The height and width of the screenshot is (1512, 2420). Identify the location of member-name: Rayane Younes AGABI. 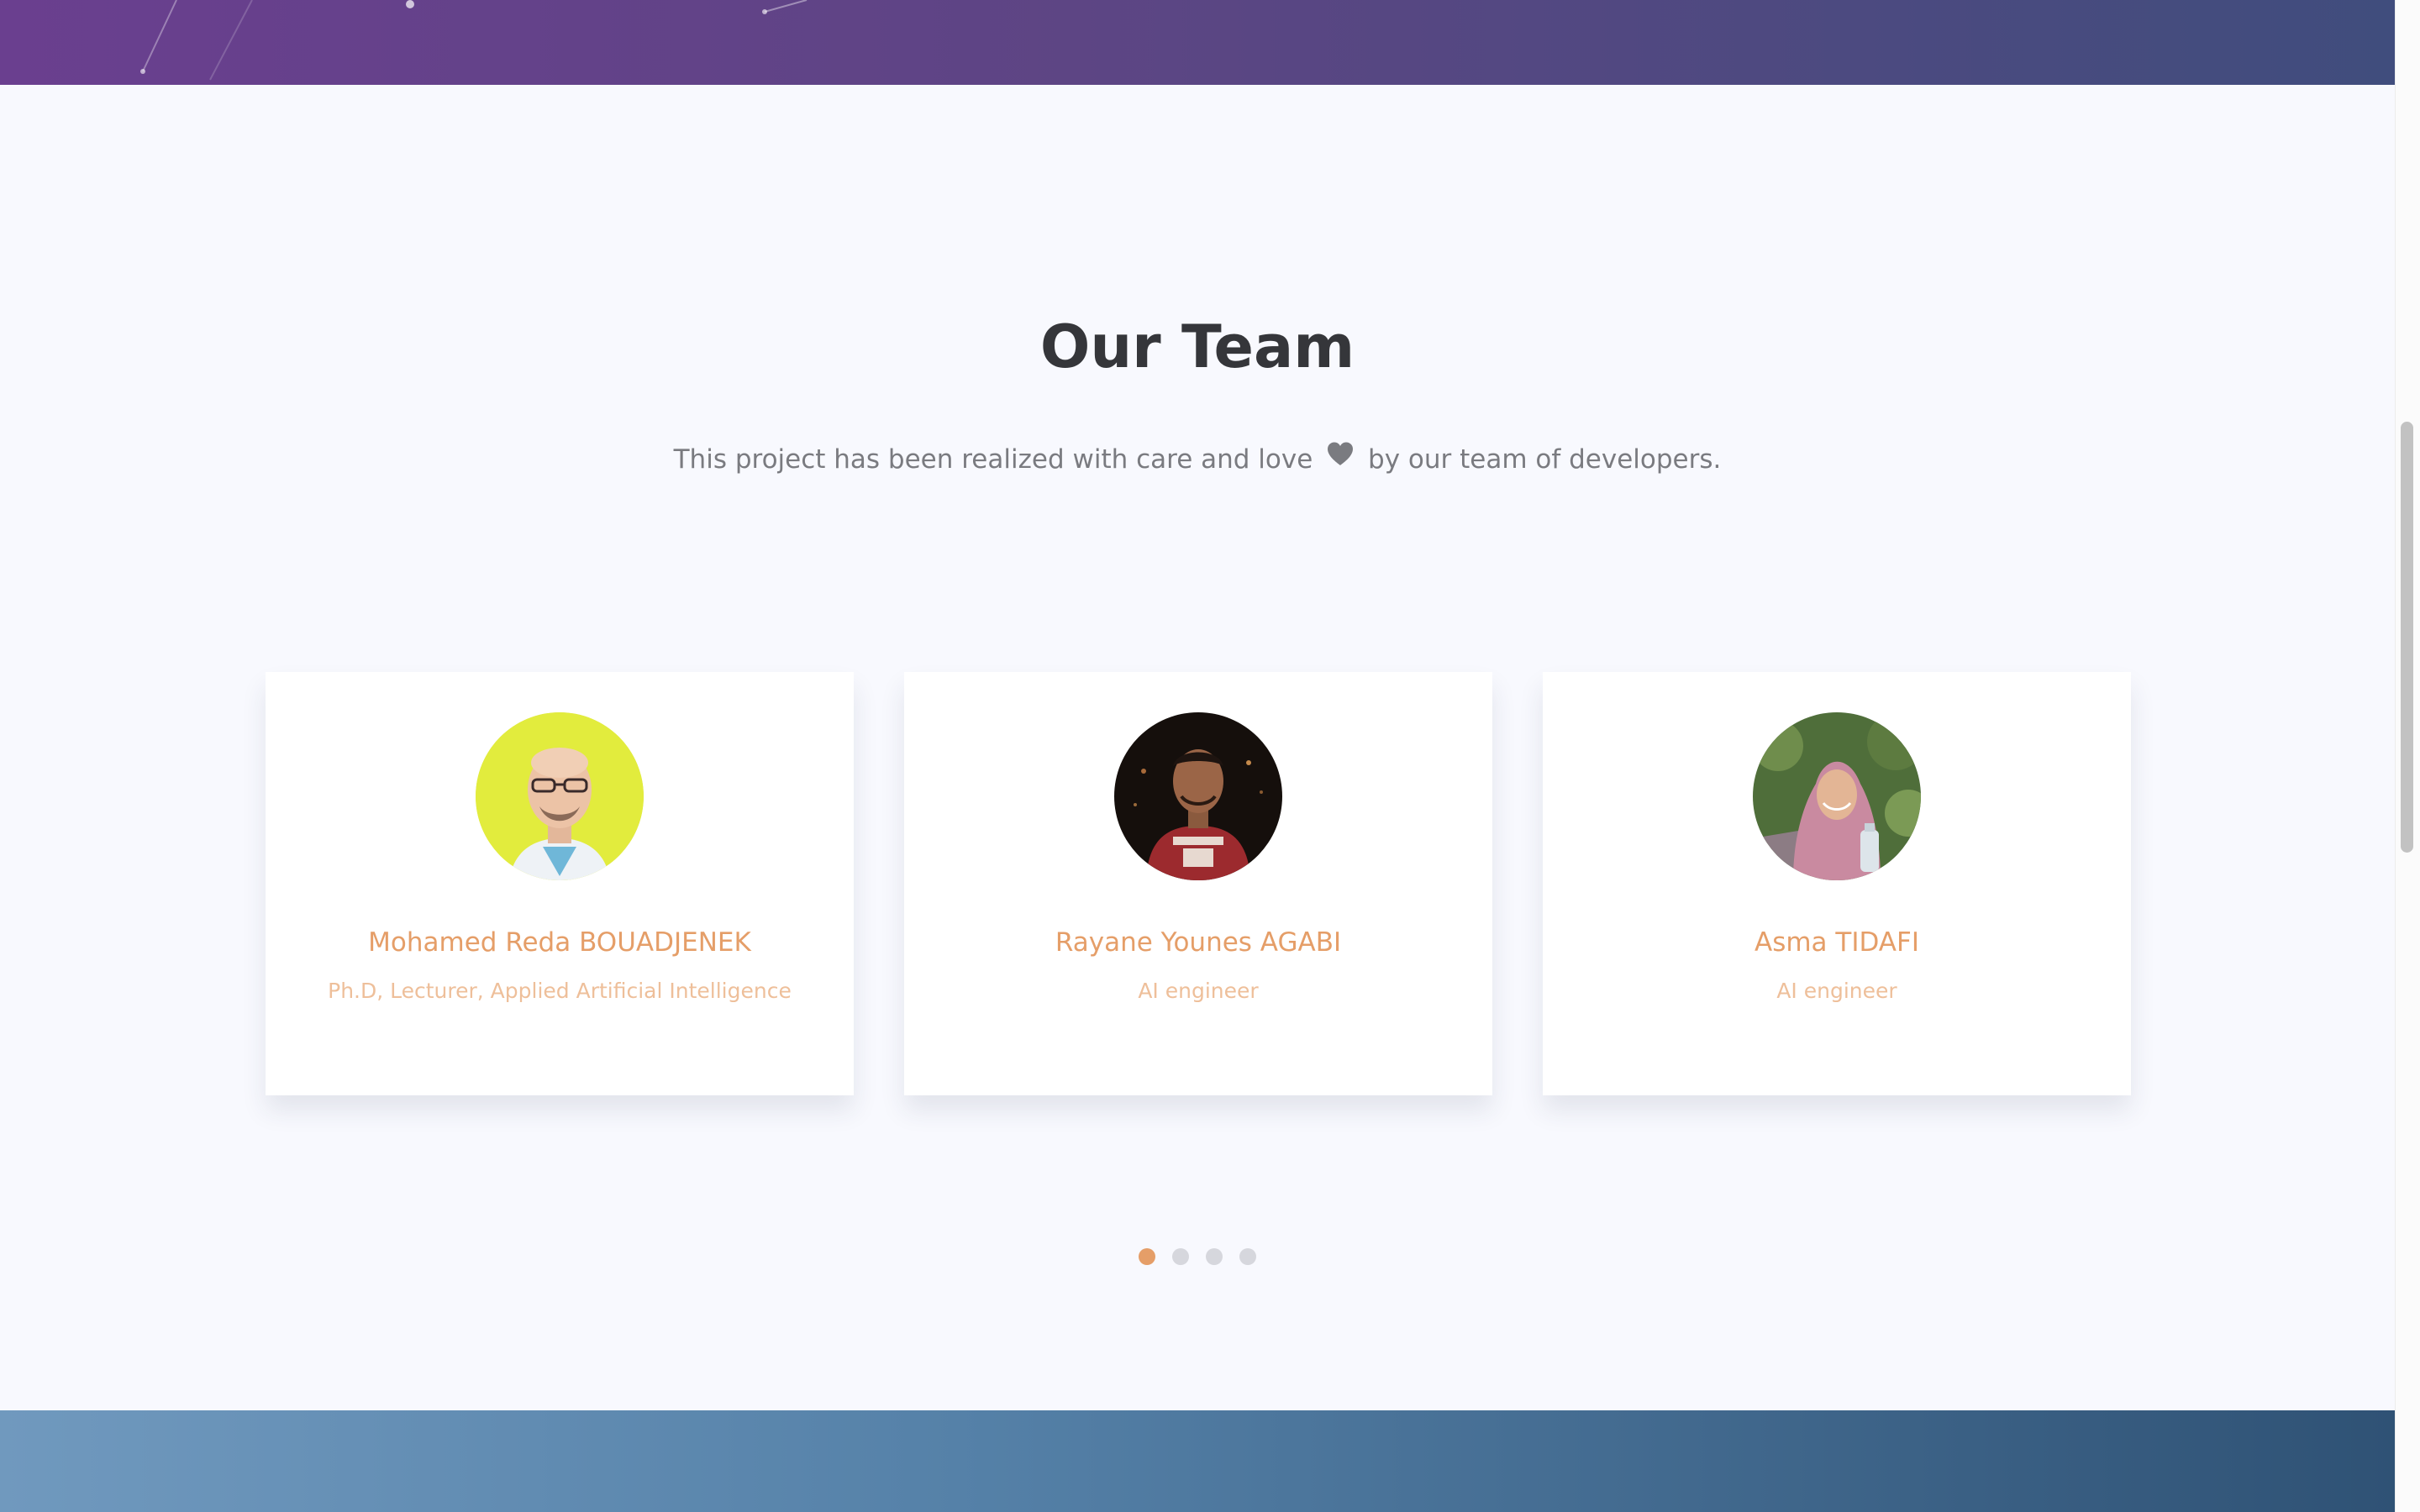
(1198, 942).